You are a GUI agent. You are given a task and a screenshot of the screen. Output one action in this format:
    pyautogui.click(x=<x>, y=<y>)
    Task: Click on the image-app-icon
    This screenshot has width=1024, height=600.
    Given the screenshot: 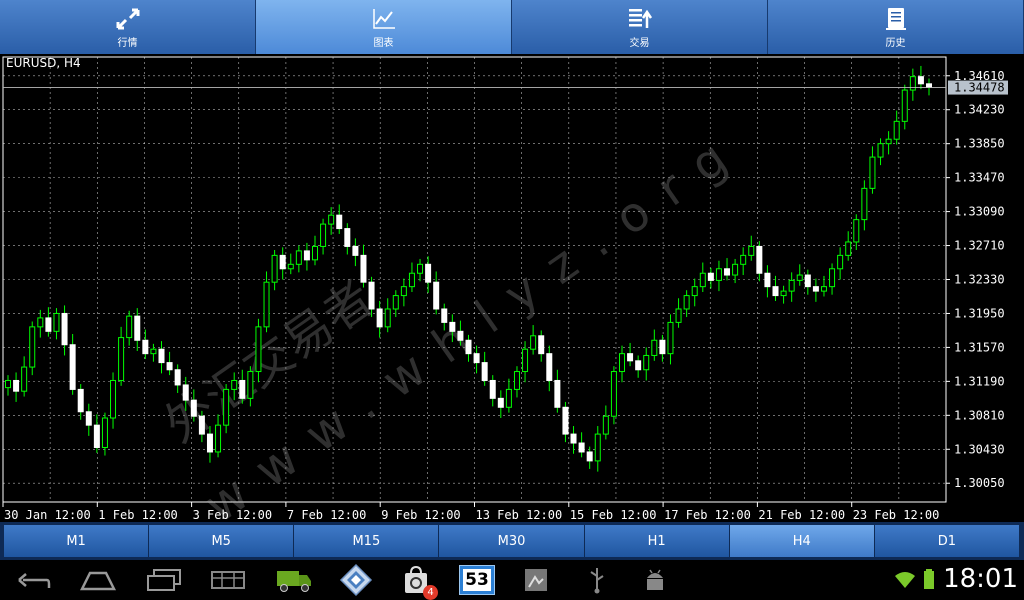 What is the action you would take?
    pyautogui.click(x=536, y=580)
    